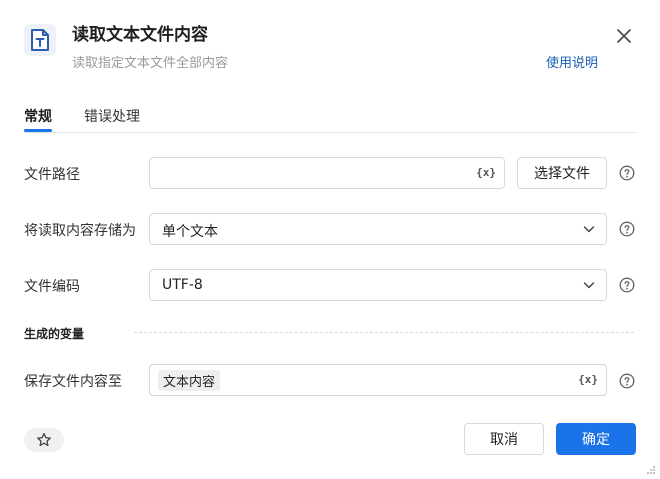 The width and height of the screenshot is (660, 479). I want to click on favorite-button, so click(44, 440).